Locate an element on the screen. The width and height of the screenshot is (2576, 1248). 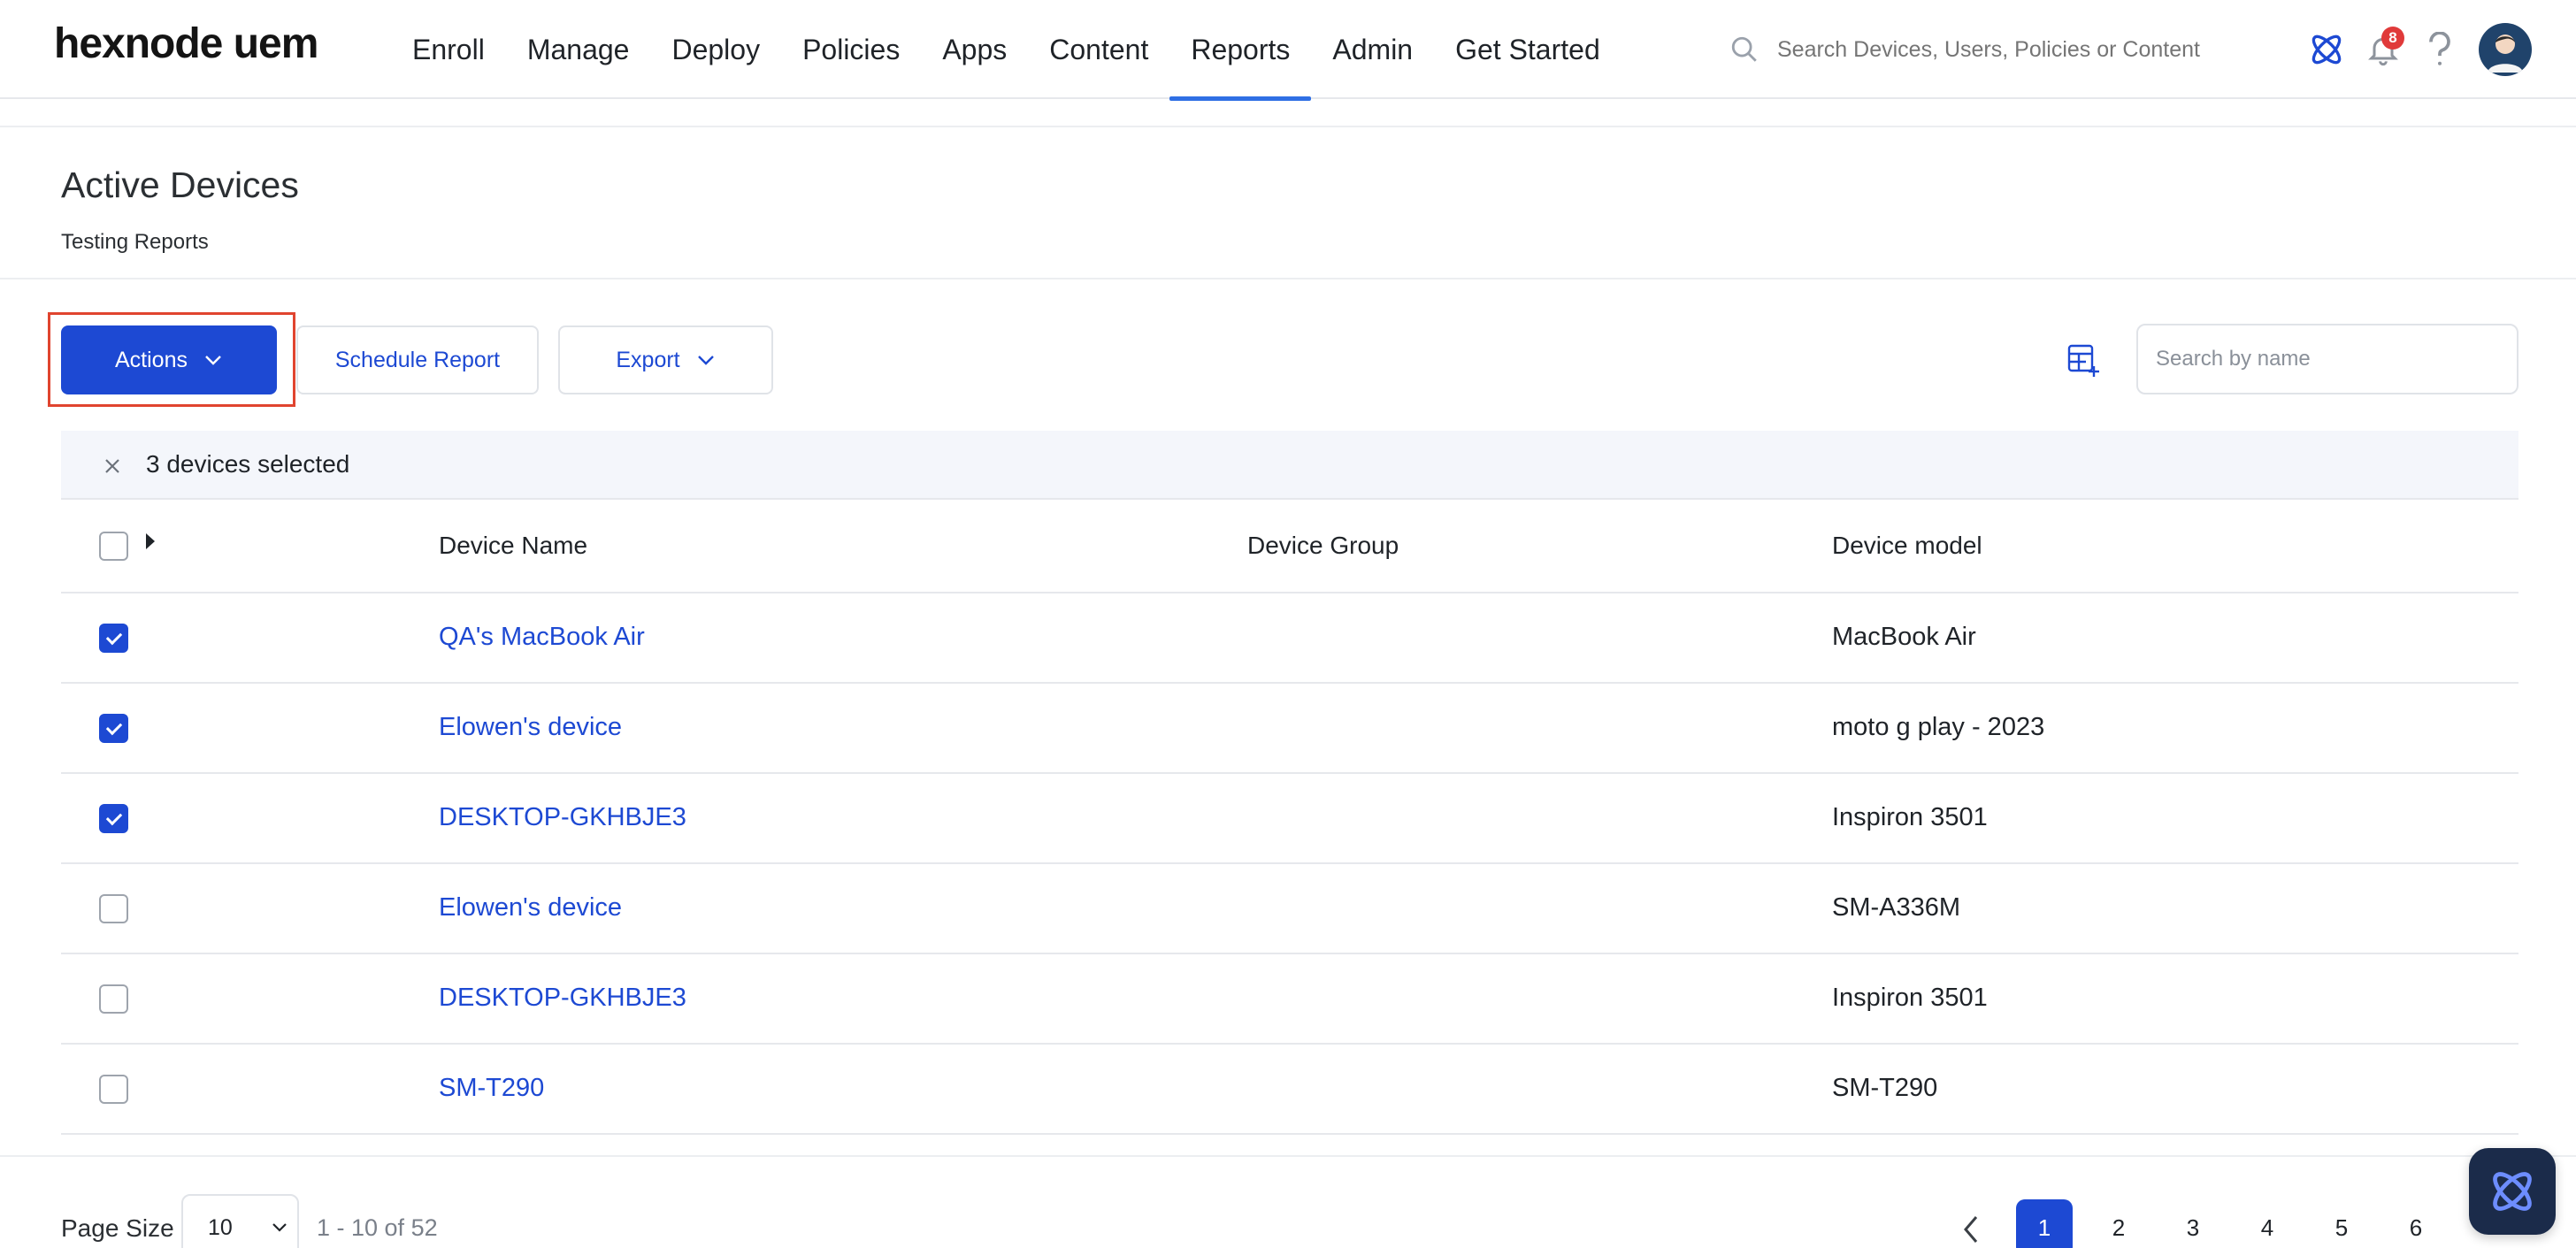
selection-count-text: 3 devices selected is located at coordinates (248, 464).